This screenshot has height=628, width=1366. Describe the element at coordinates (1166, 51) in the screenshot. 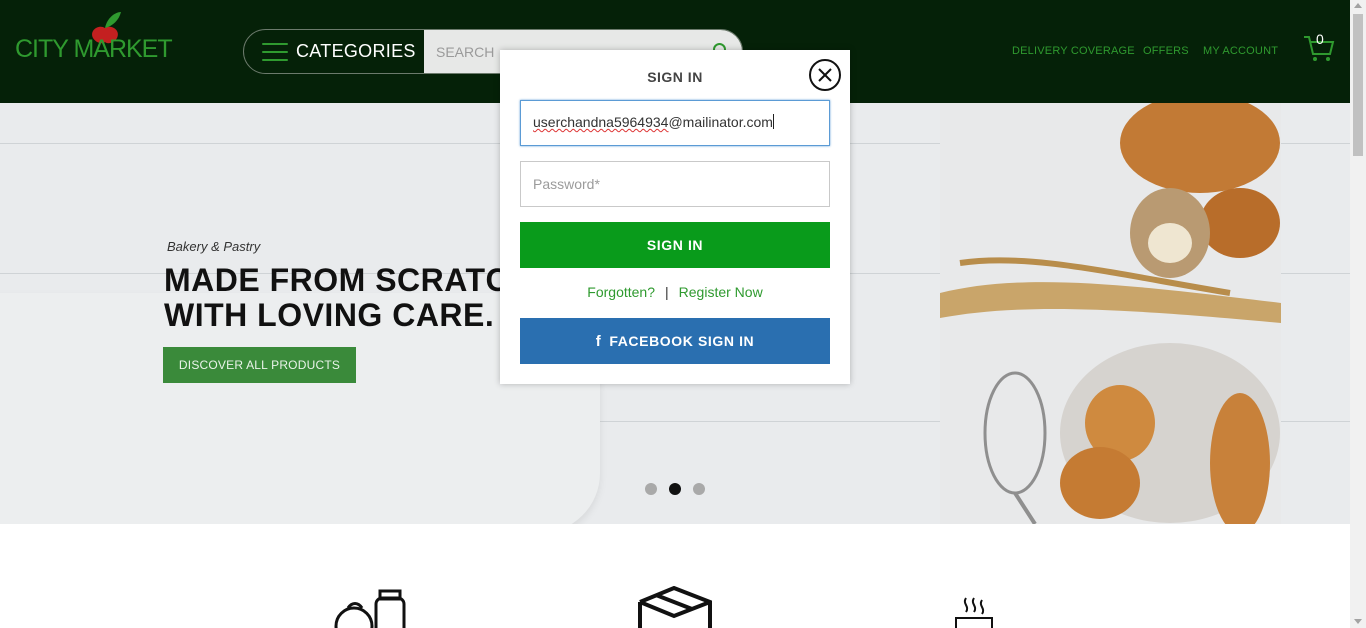

I see `nav-offers: OFFERS` at that location.